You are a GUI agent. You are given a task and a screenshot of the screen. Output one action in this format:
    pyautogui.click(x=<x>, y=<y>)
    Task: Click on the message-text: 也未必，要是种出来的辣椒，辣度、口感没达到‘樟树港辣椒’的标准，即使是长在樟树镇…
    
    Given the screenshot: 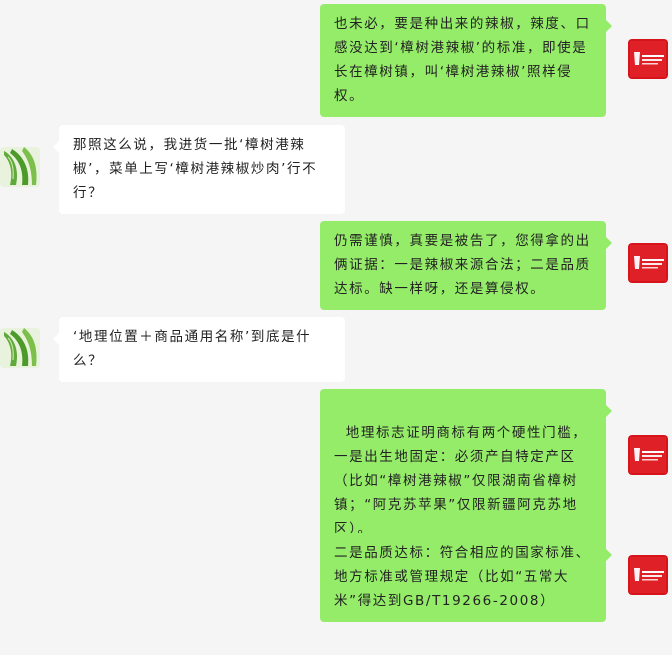 What is the action you would take?
    pyautogui.click(x=462, y=60)
    